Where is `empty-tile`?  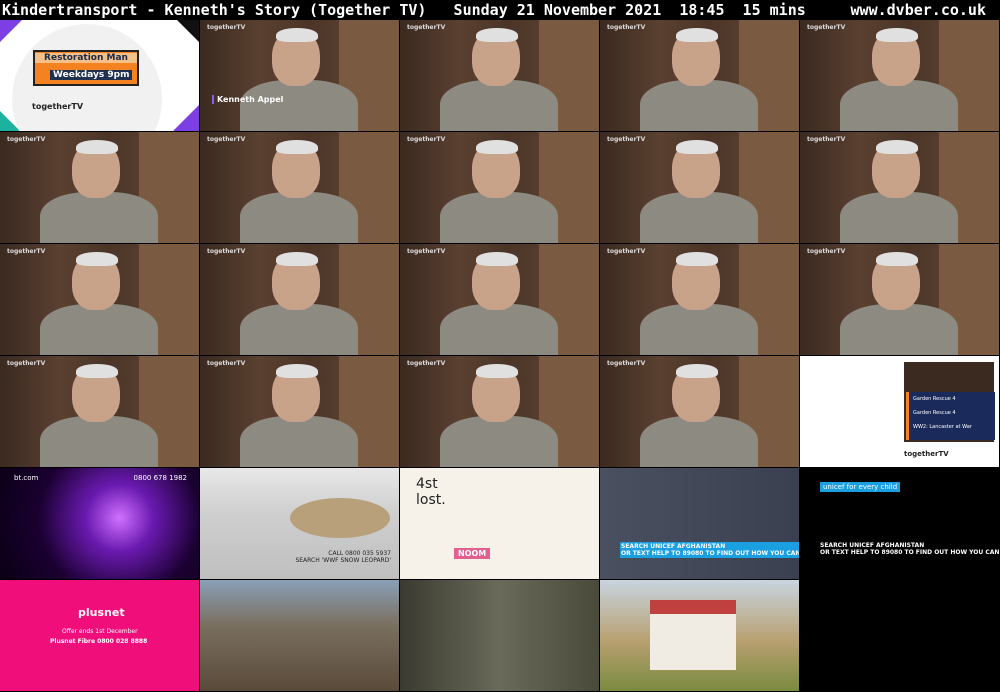 empty-tile is located at coordinates (899, 635).